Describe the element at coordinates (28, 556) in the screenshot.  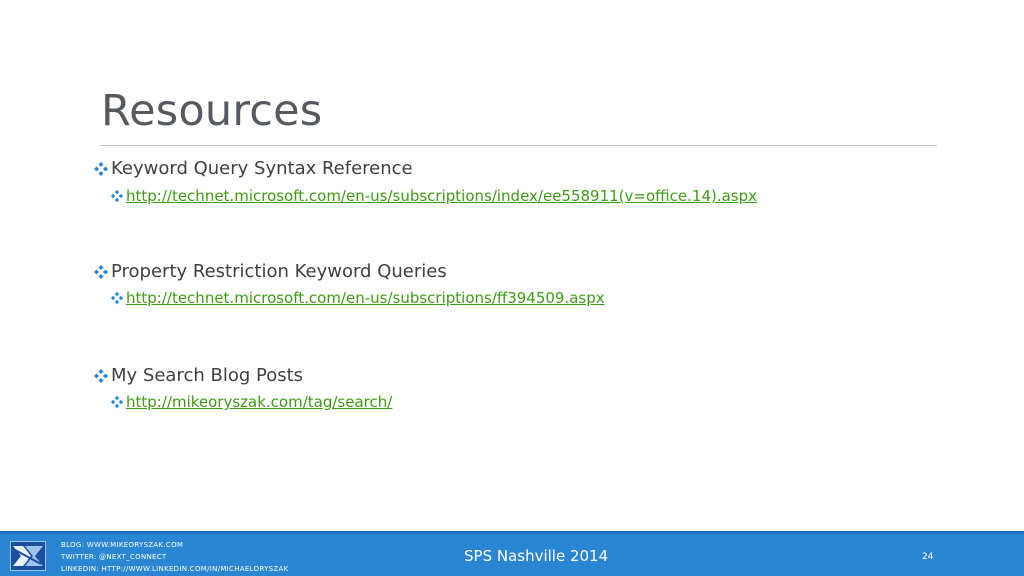
I see `next-connect-logo` at that location.